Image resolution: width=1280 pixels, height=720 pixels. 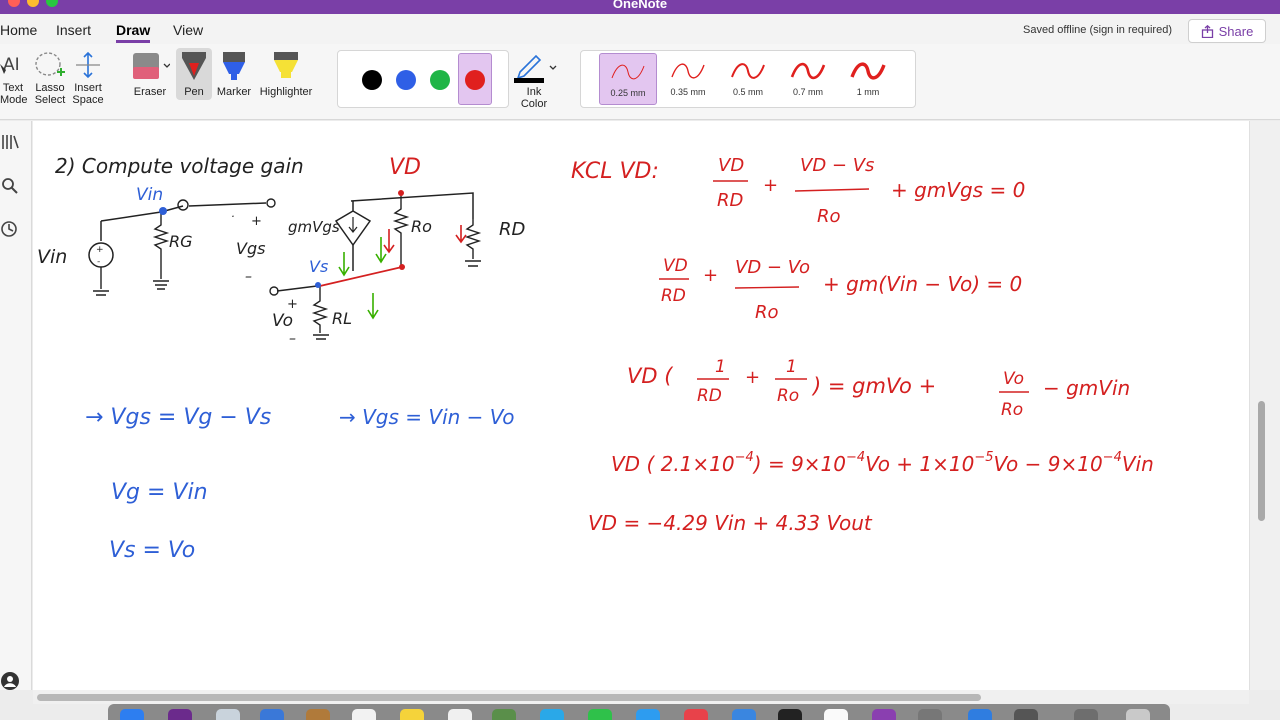 I want to click on marker-button: Marker, so click(x=234, y=74).